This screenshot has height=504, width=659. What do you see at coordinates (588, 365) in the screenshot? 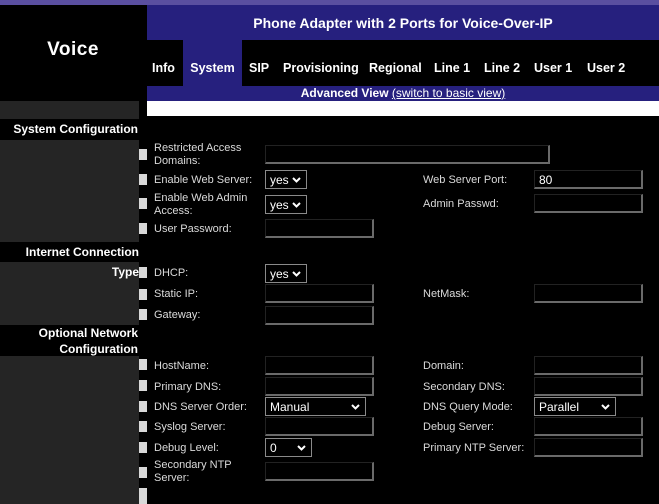
I see `domain-field` at bounding box center [588, 365].